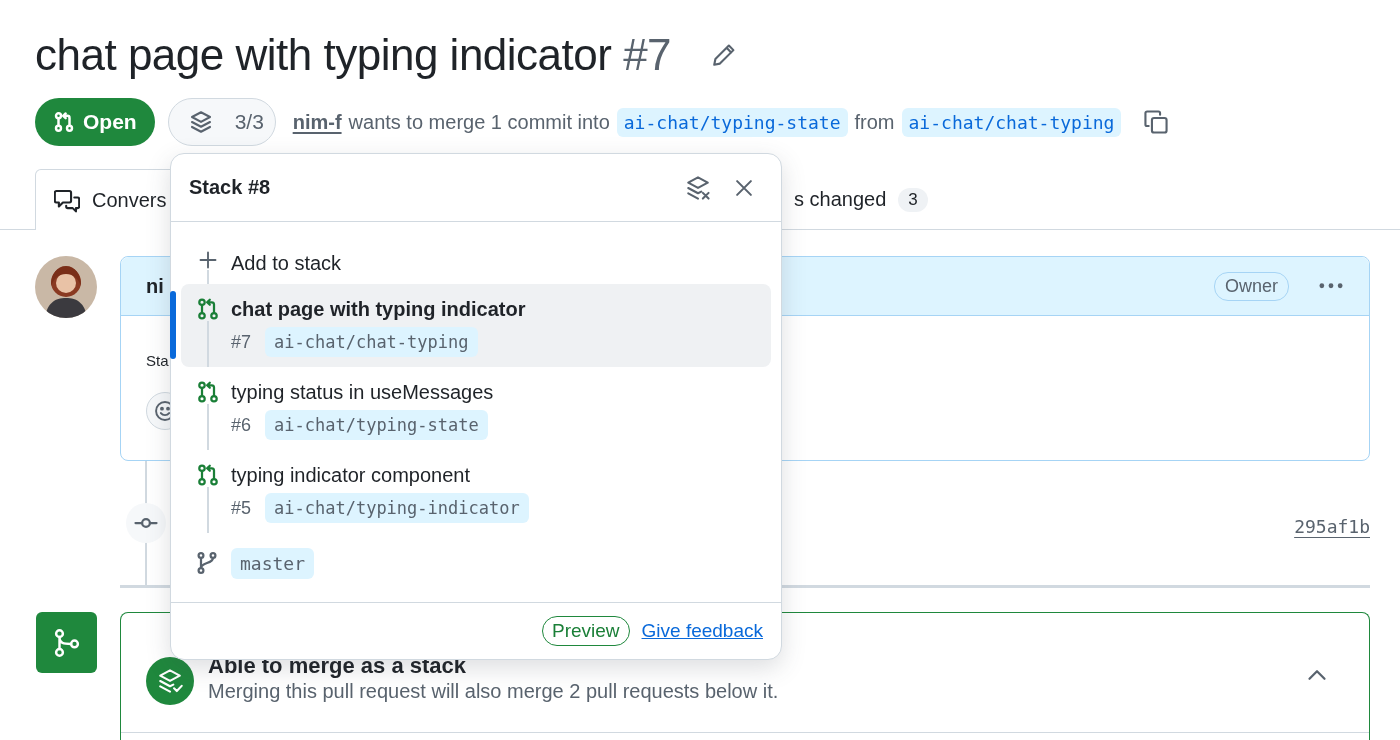 The height and width of the screenshot is (740, 1400). What do you see at coordinates (1251, 286) in the screenshot?
I see `owner-label: Owner` at bounding box center [1251, 286].